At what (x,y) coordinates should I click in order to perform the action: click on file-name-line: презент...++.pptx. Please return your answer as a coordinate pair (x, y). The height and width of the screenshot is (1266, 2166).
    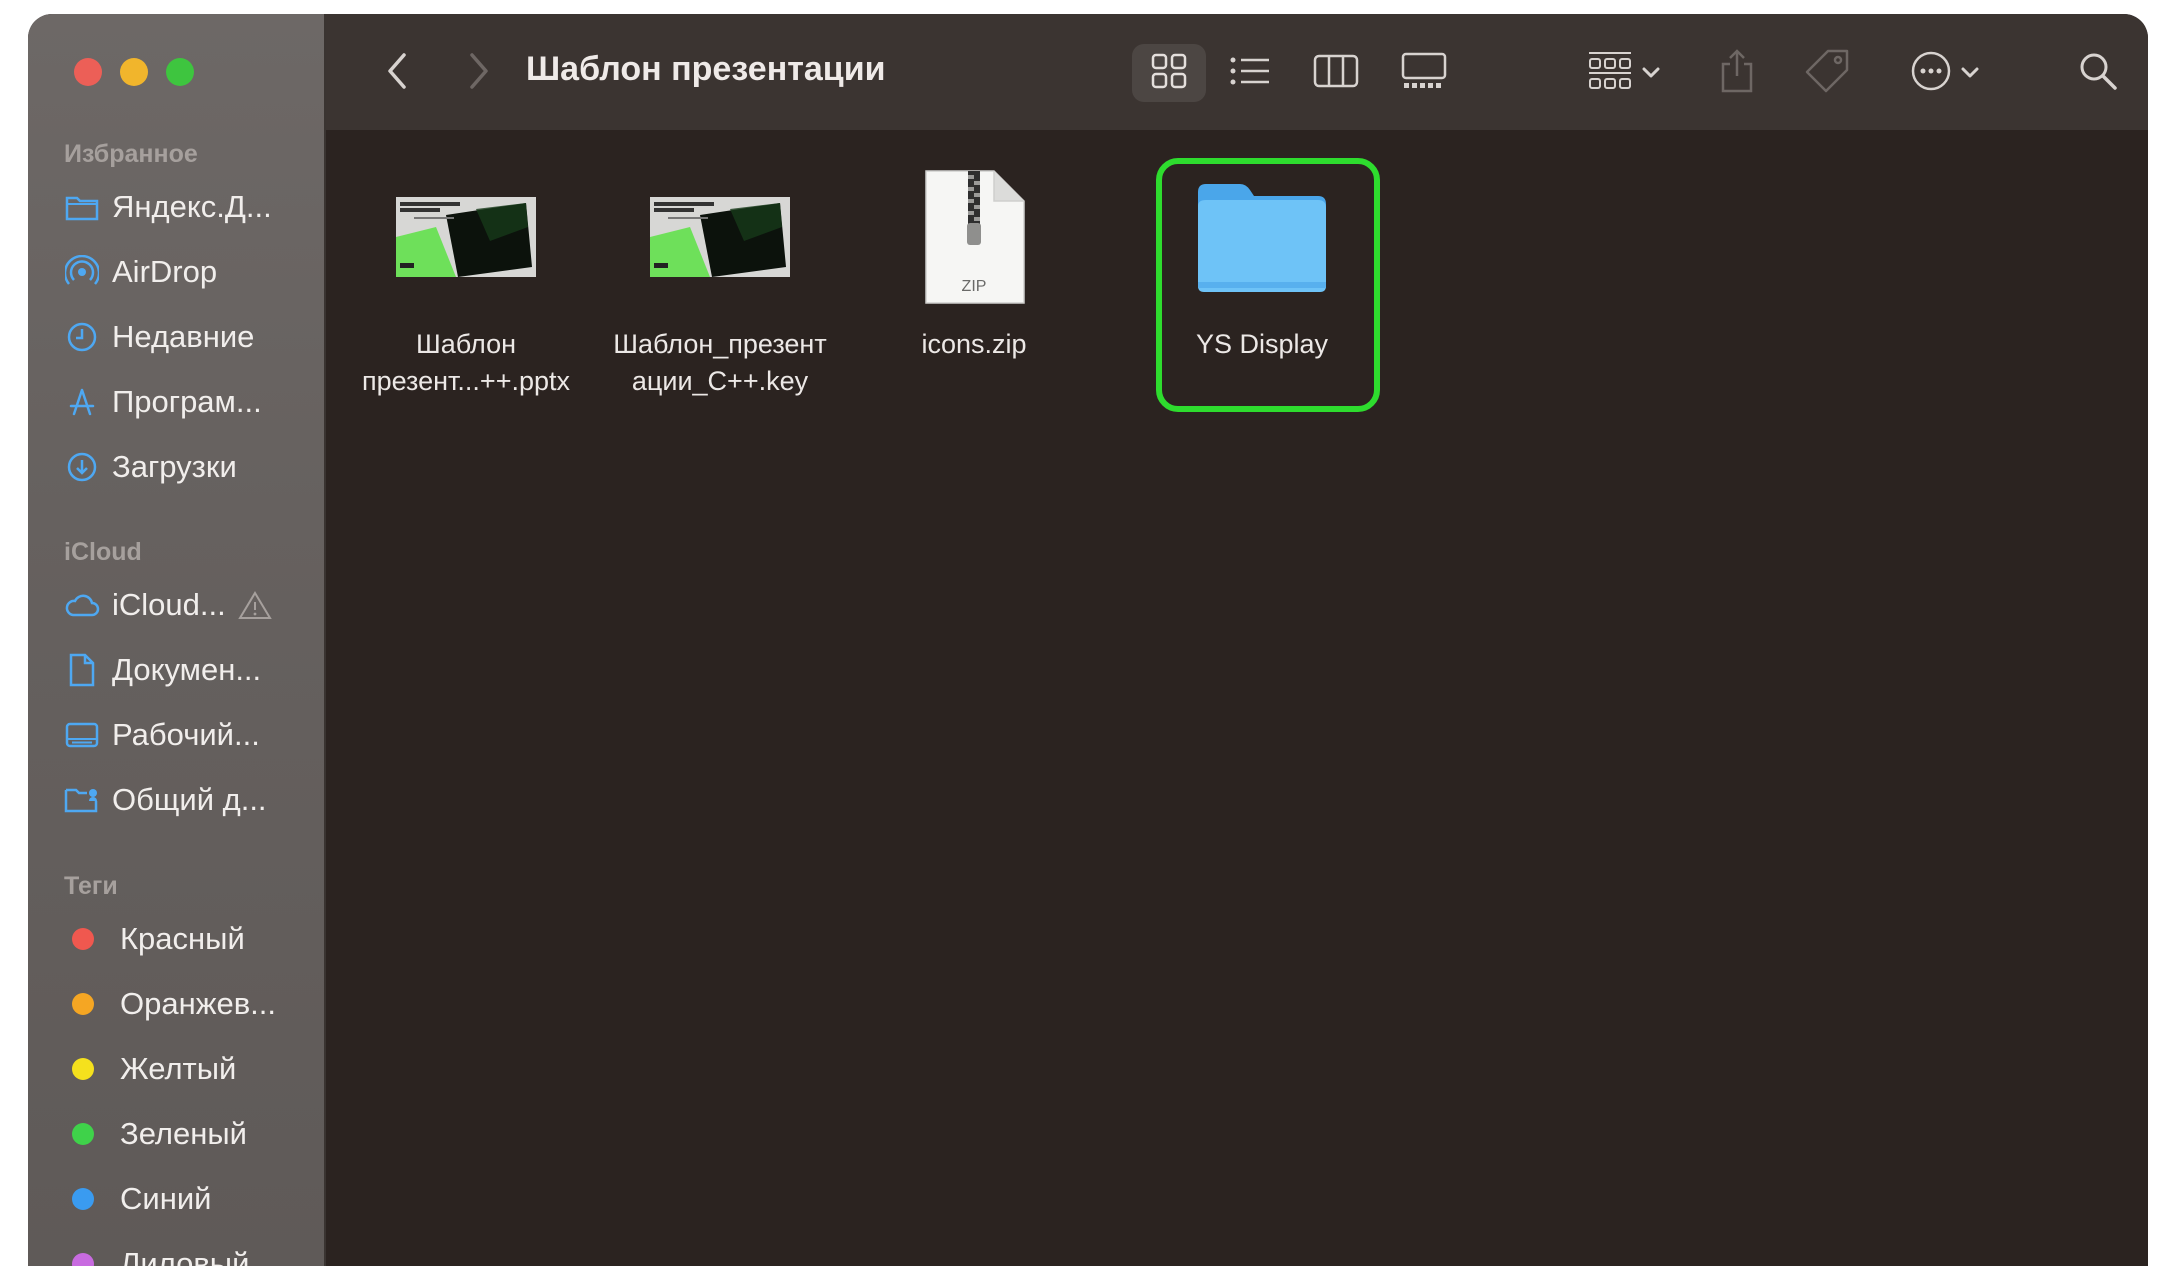
    Looking at the image, I should click on (465, 381).